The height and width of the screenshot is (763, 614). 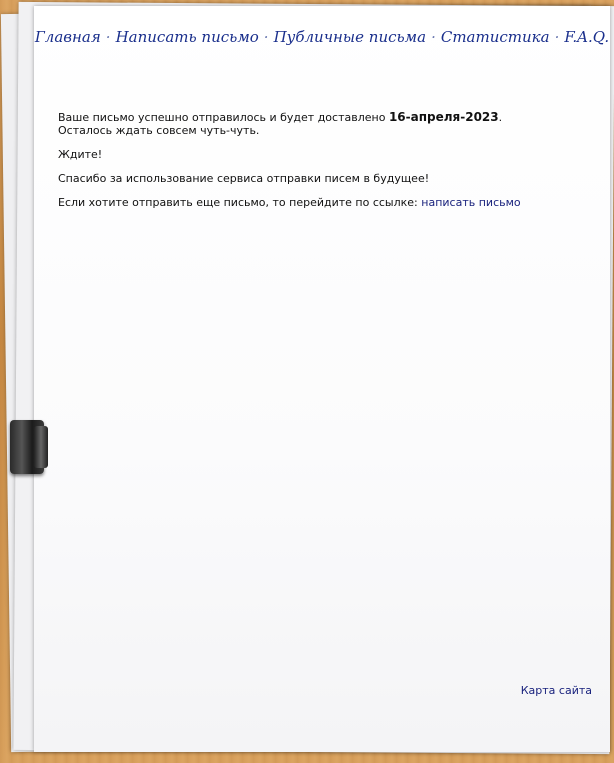 What do you see at coordinates (80, 154) in the screenshot?
I see `wait-text: Ждите!` at bounding box center [80, 154].